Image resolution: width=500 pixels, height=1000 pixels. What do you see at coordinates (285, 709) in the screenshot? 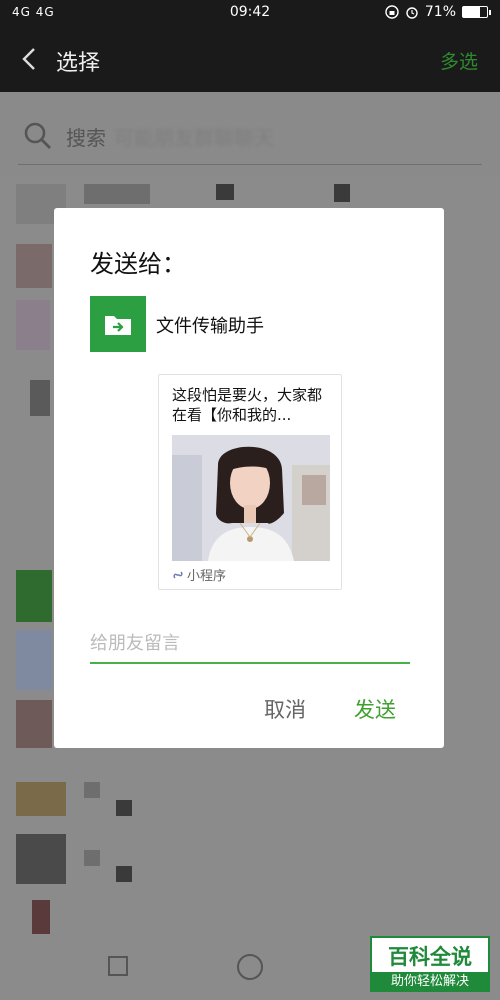
I see `cancel-button: 取消` at bounding box center [285, 709].